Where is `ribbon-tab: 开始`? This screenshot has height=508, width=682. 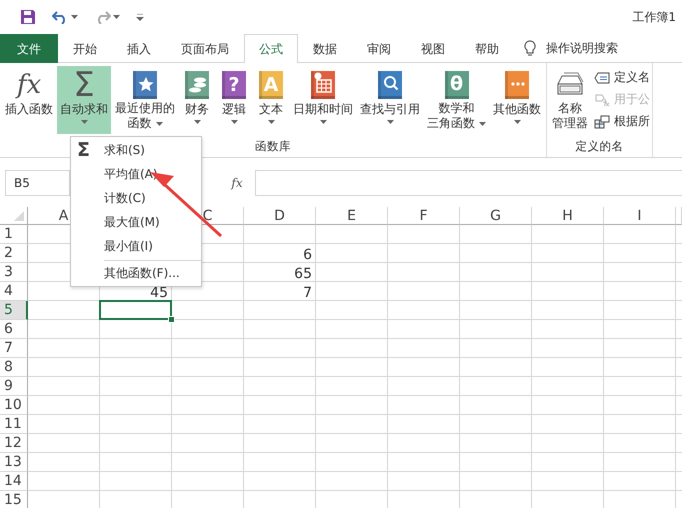
ribbon-tab: 开始 is located at coordinates (85, 48).